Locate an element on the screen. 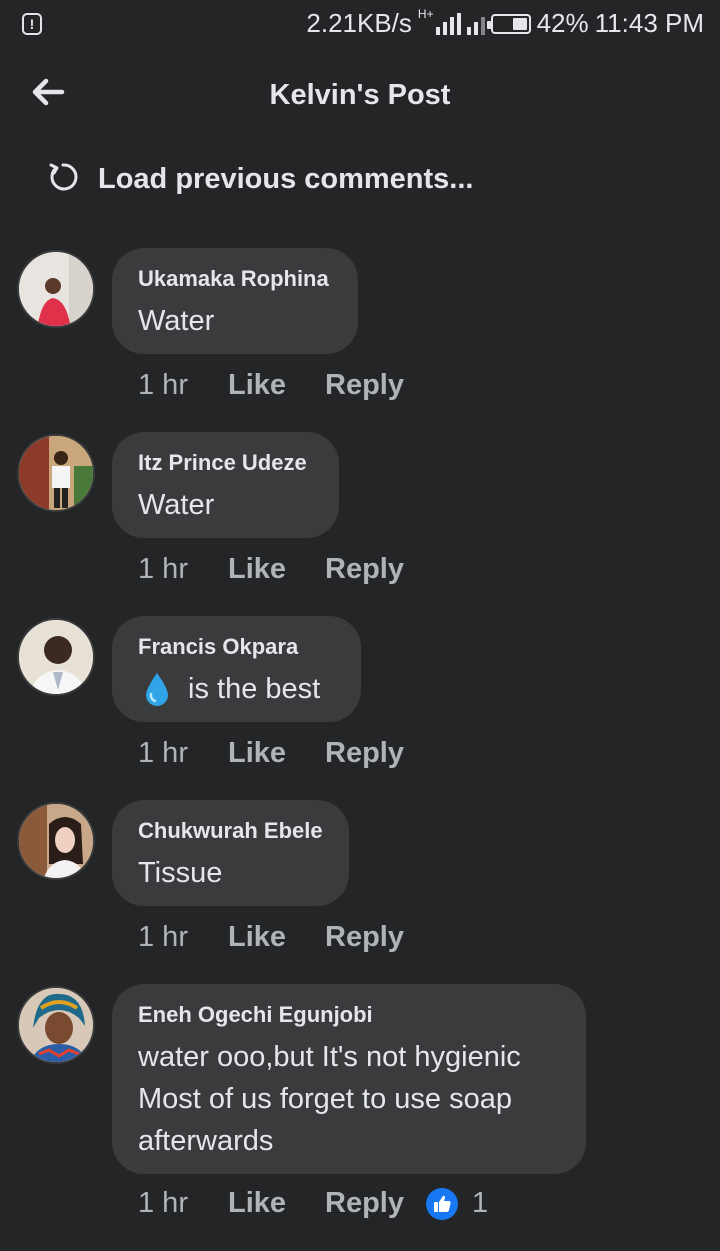  reaction-summary: 1 is located at coordinates (457, 1203).